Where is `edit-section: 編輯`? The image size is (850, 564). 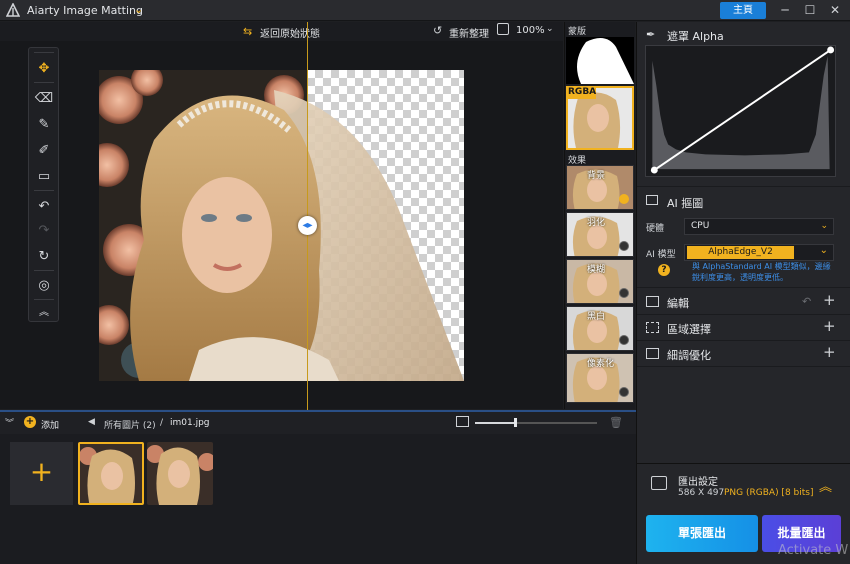 edit-section: 編輯 is located at coordinates (678, 303).